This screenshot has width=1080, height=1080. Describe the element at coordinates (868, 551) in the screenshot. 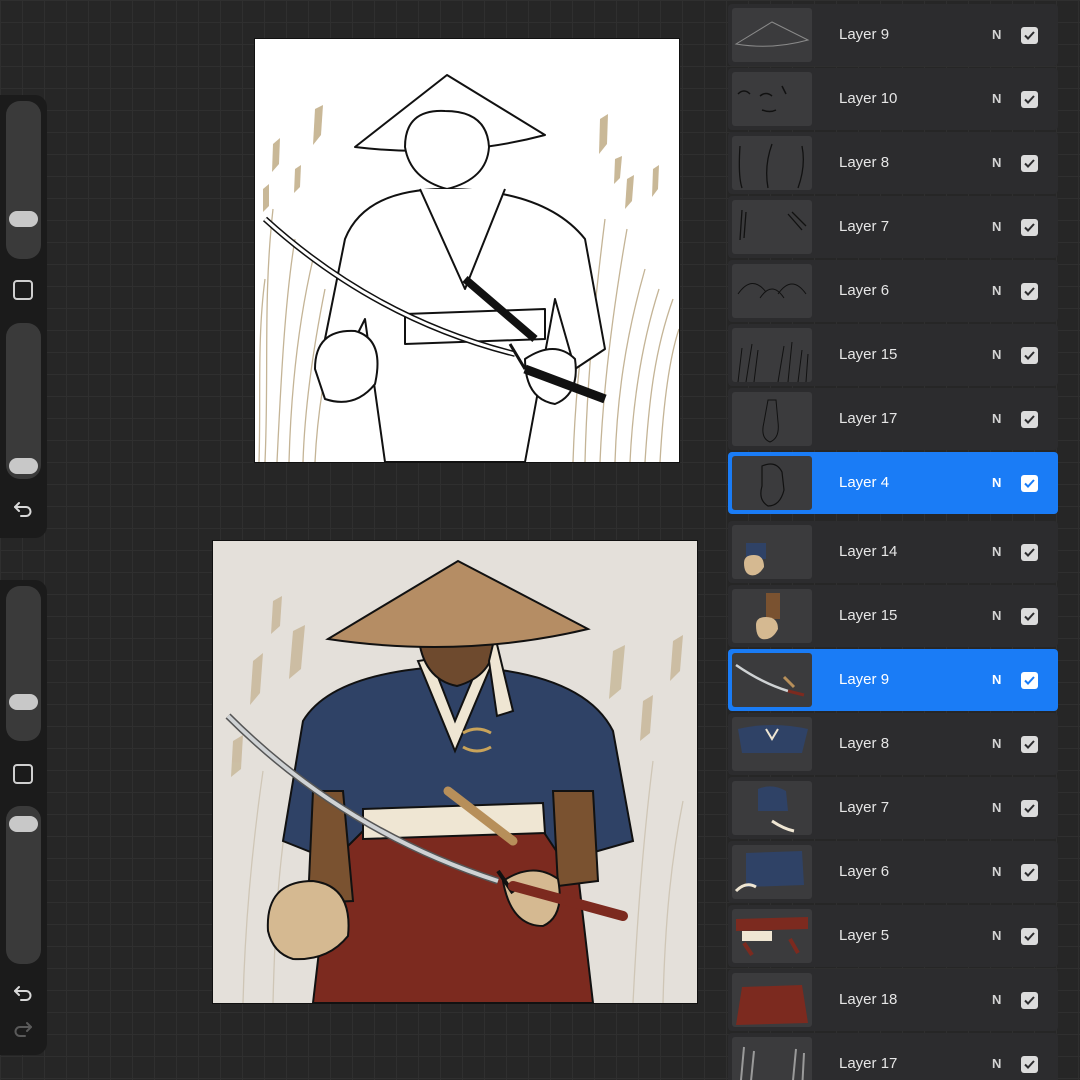

I see `layer-name: Layer 14` at that location.